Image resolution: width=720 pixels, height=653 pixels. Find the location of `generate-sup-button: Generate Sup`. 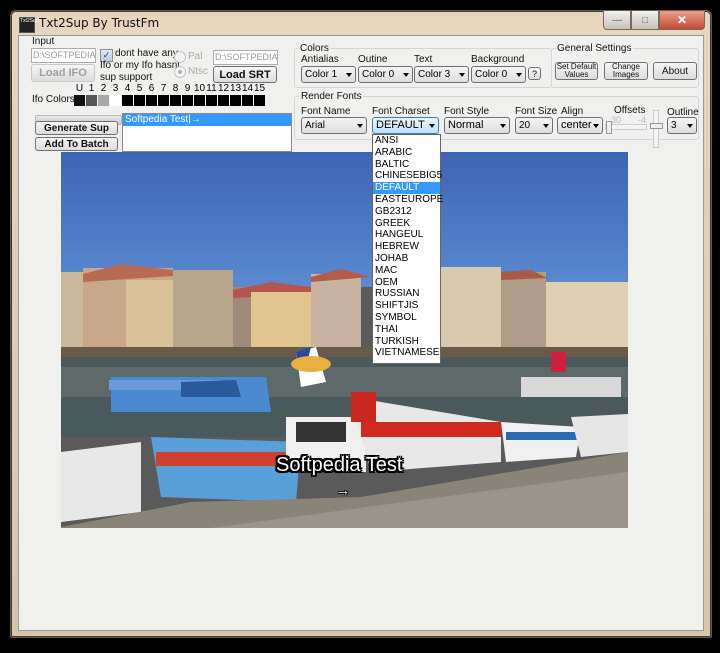

generate-sup-button: Generate Sup is located at coordinates (76, 128).